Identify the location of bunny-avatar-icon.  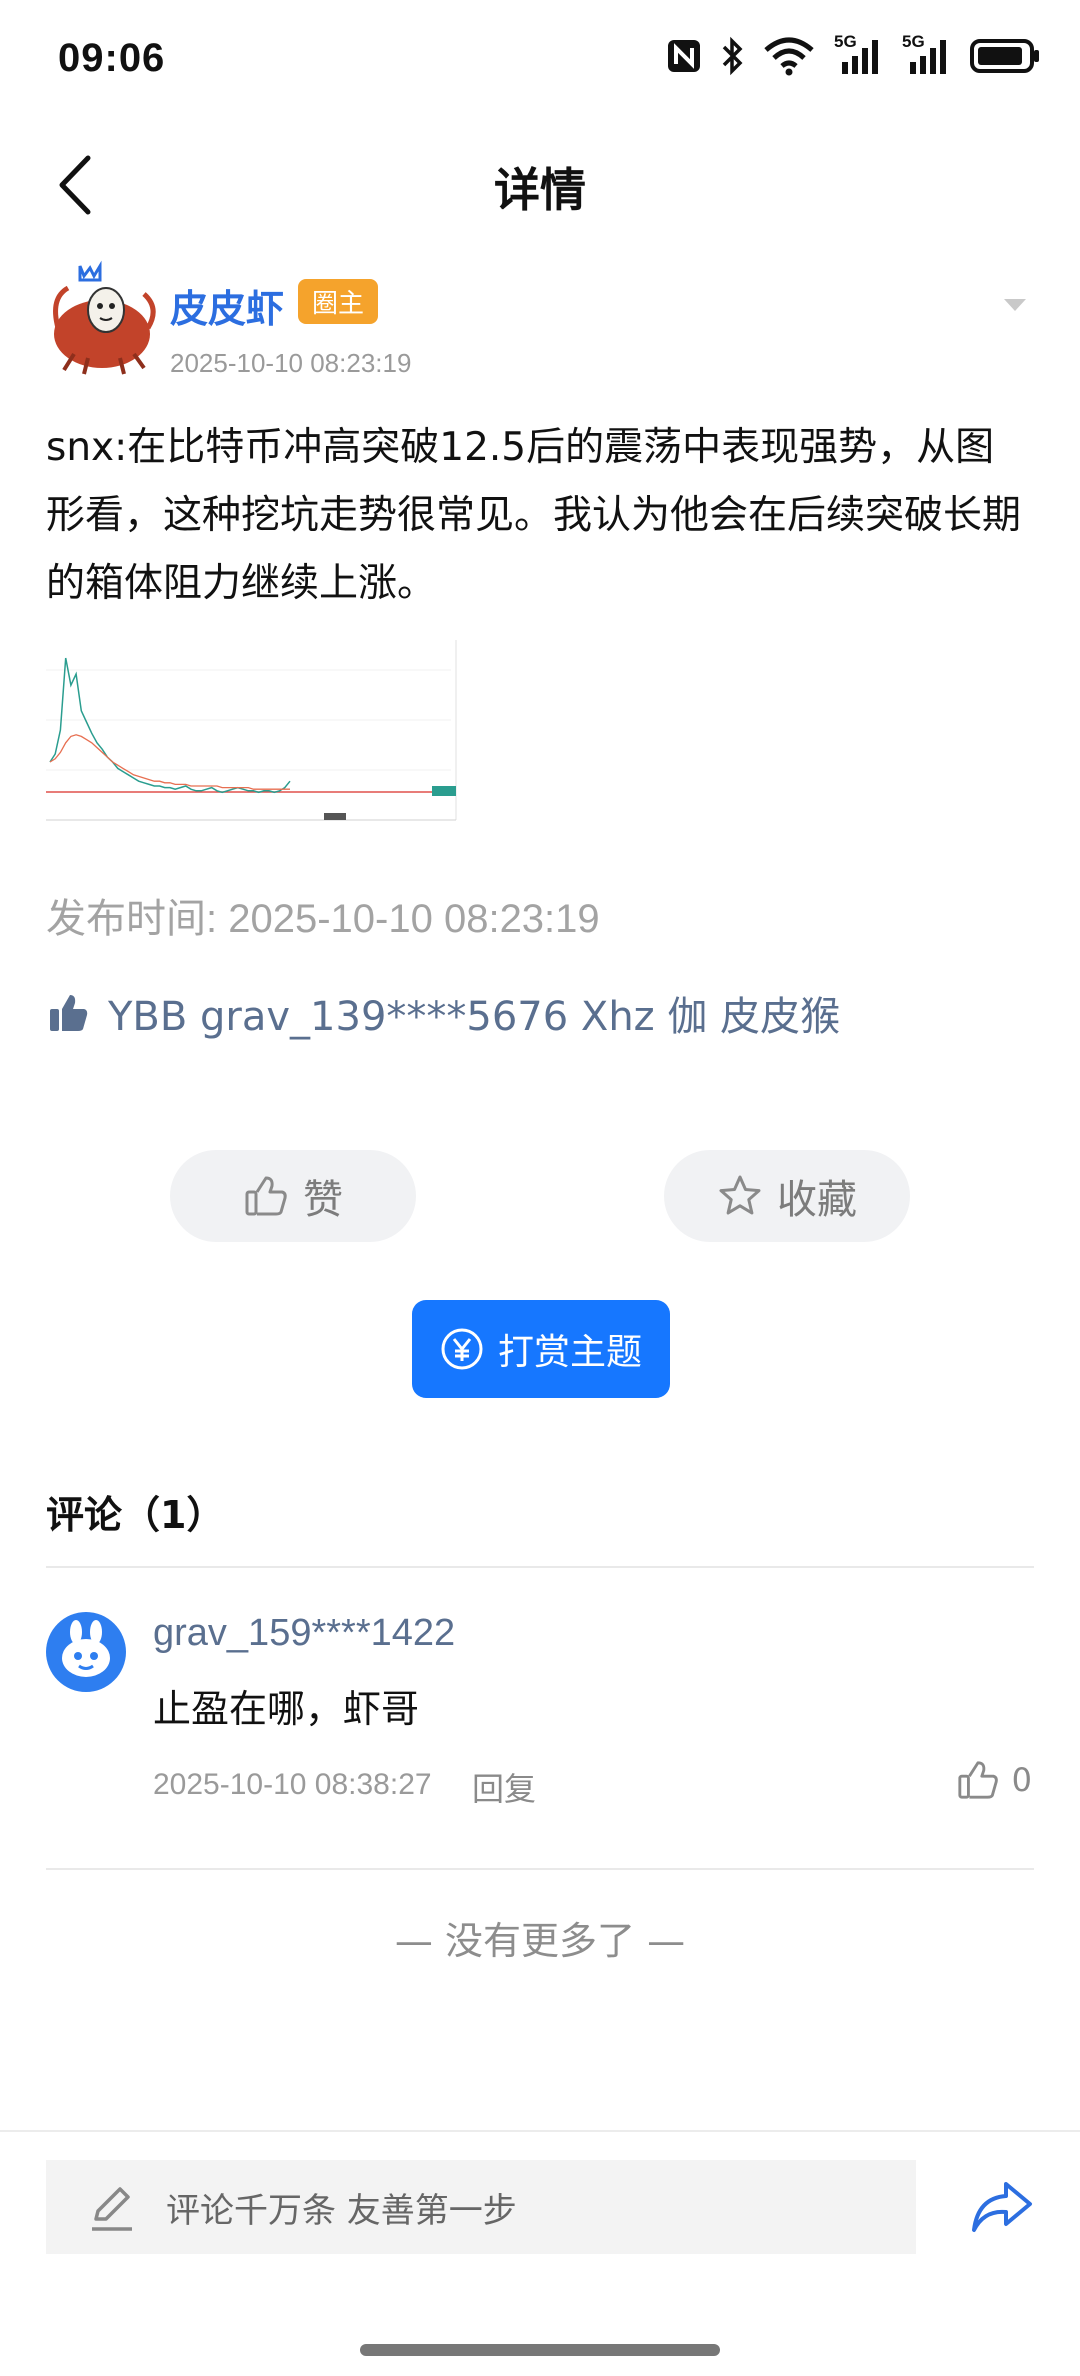
(86, 1648).